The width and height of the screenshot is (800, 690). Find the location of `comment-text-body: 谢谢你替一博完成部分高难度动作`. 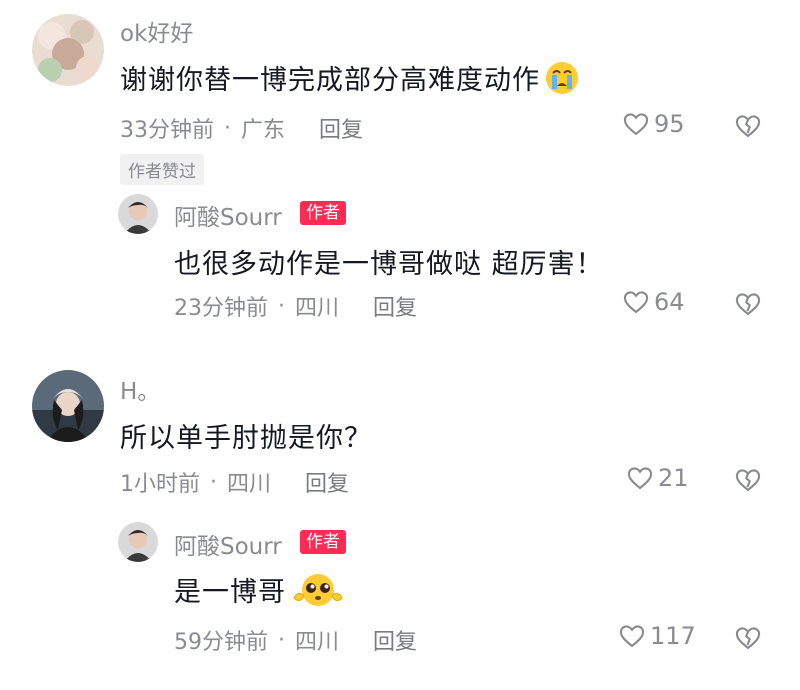

comment-text-body: 谢谢你替一博完成部分高难度动作 is located at coordinates (330, 80).